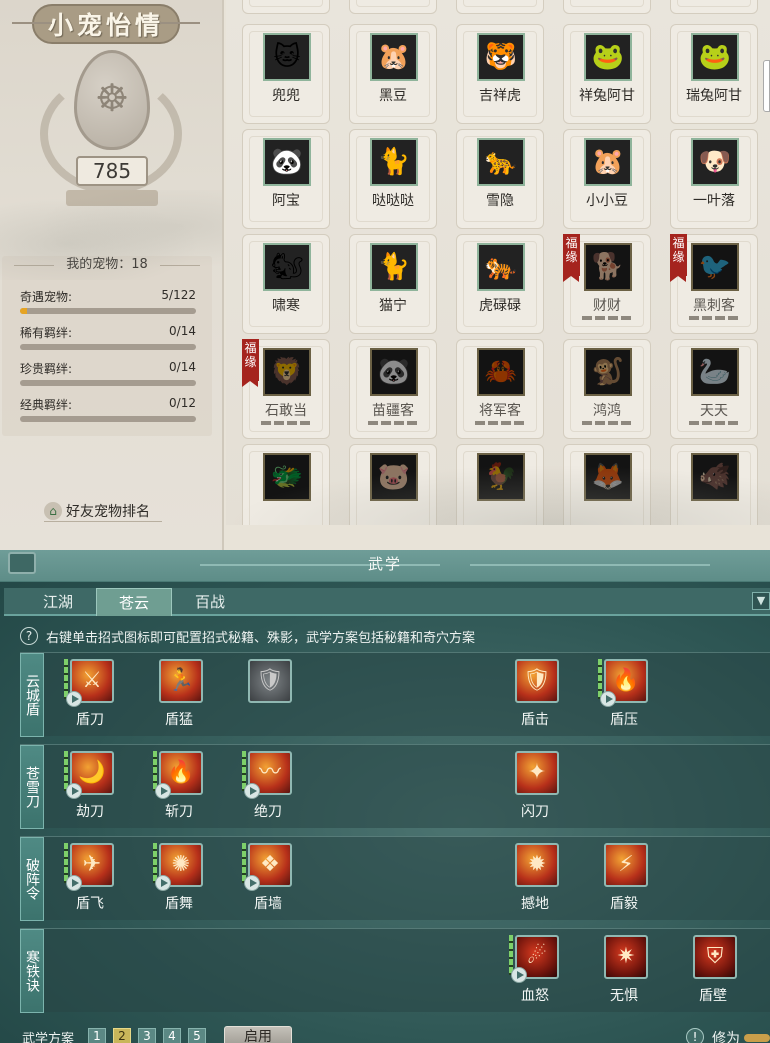 The image size is (770, 1043). Describe the element at coordinates (103, 511) in the screenshot. I see `friend-pet-ranking-button: ⌂ 好友宠物排名` at that location.